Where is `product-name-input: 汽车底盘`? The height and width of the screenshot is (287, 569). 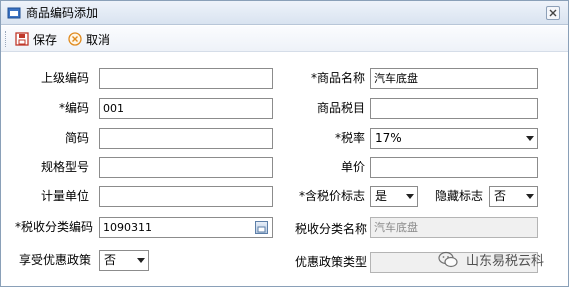 product-name-input: 汽车底盘 is located at coordinates (454, 78).